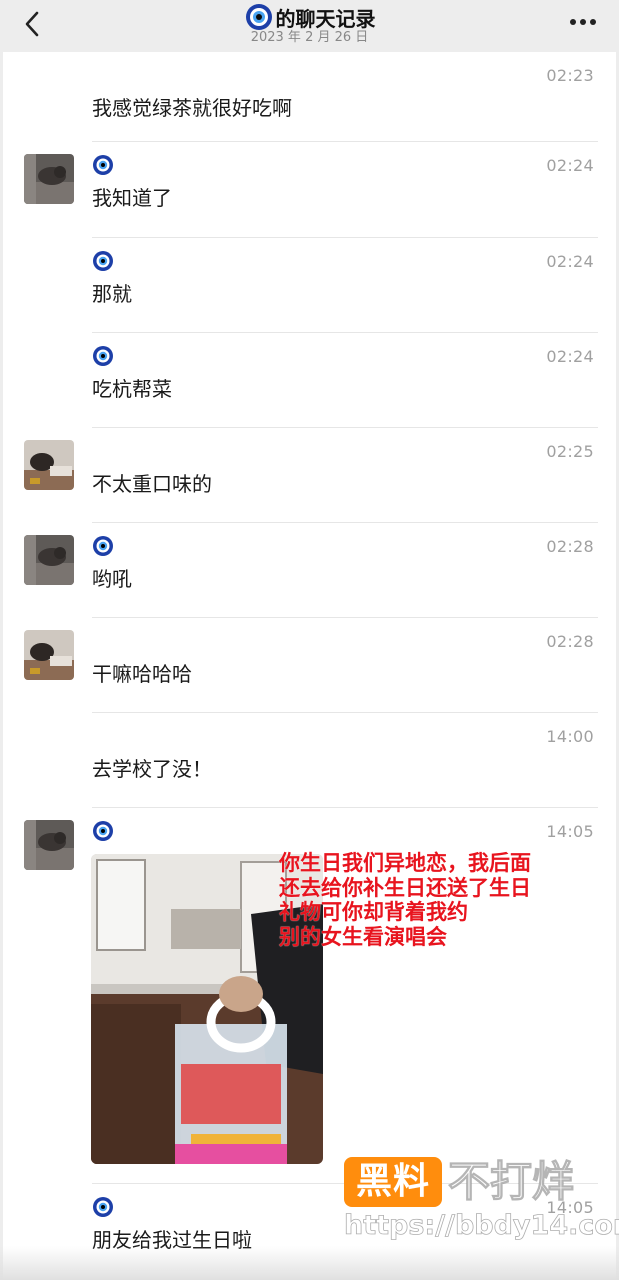  I want to click on list-item: 02:24 我知道了, so click(309, 190).